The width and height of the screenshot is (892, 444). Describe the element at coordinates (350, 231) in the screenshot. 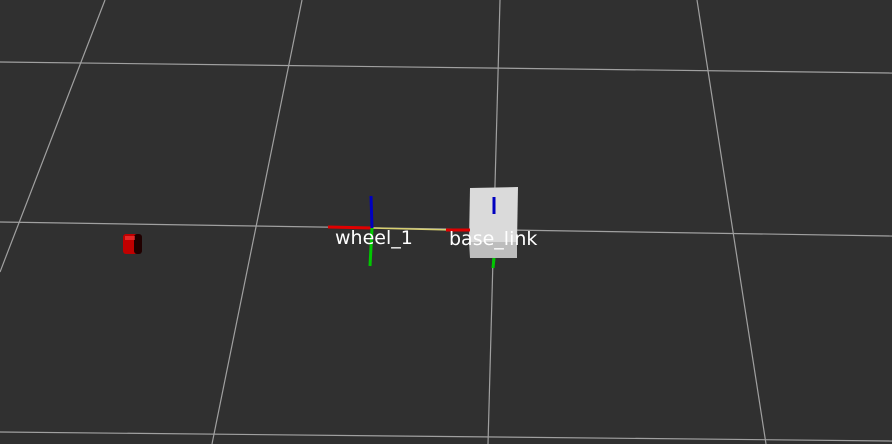

I see `wheel-1-axes` at that location.